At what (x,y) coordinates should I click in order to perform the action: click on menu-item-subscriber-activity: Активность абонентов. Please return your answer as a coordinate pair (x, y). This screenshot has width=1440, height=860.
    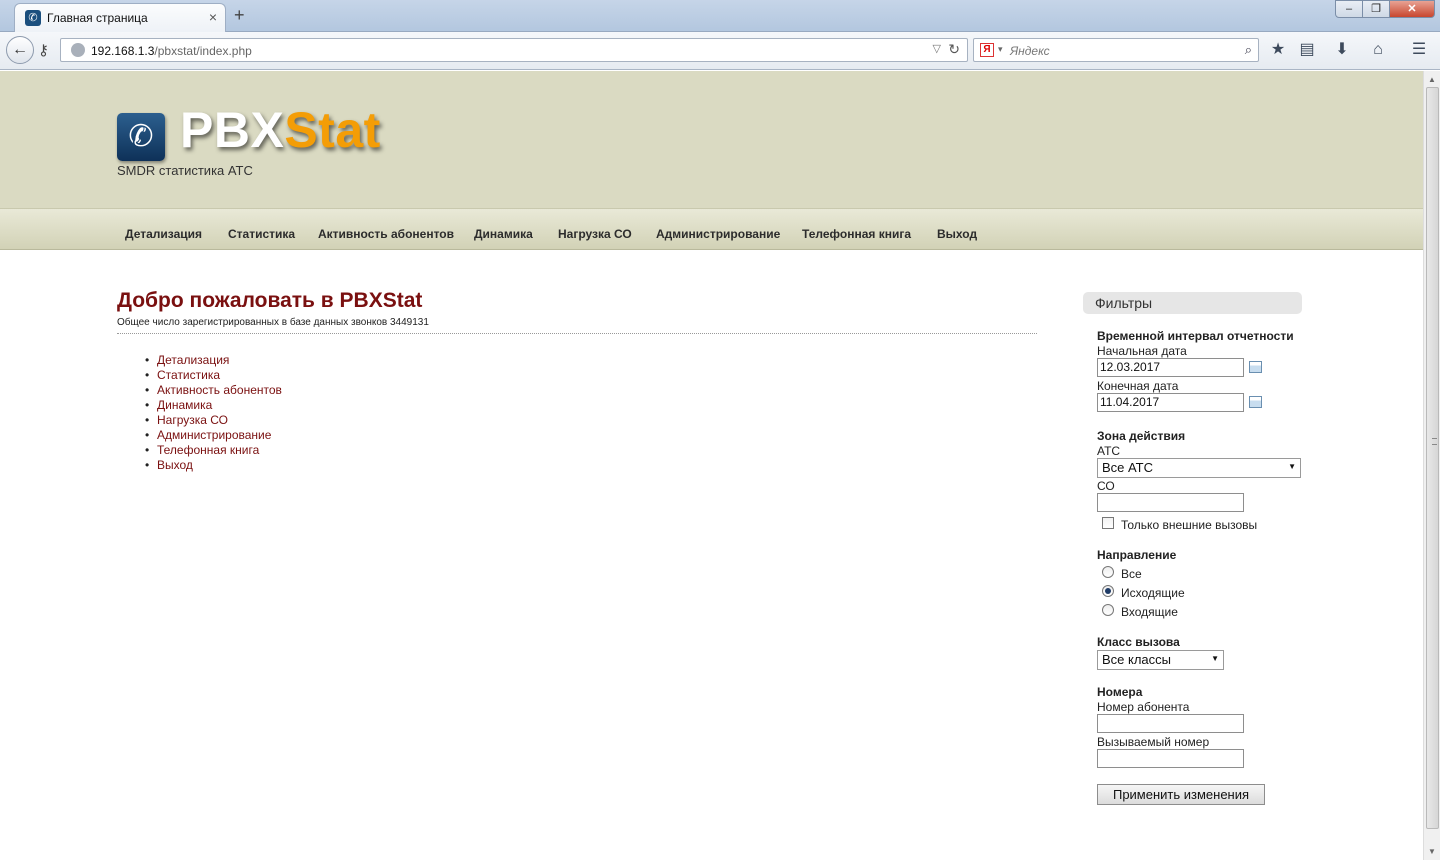
    Looking at the image, I should click on (386, 234).